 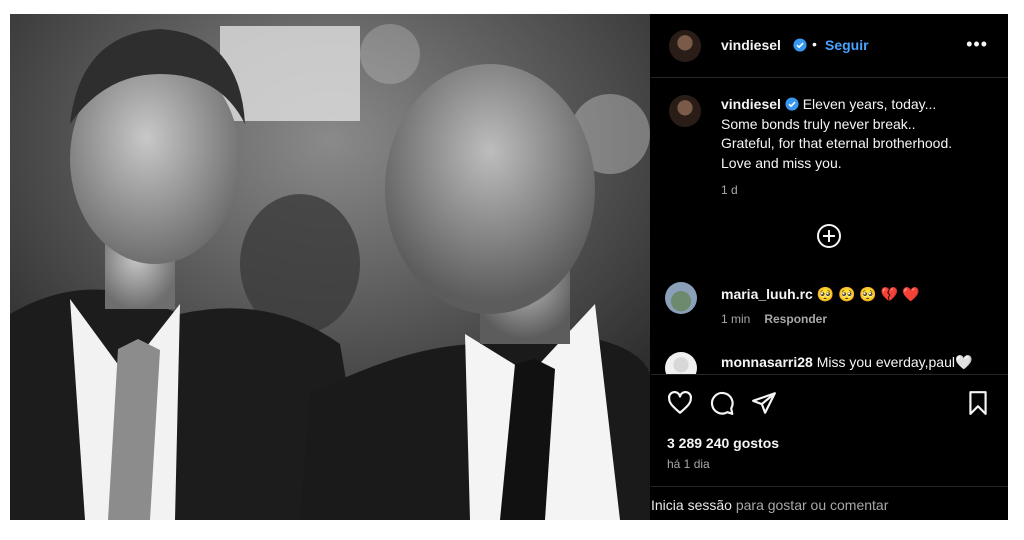 I want to click on caption-line: Some bonds truly never break.., so click(x=818, y=123).